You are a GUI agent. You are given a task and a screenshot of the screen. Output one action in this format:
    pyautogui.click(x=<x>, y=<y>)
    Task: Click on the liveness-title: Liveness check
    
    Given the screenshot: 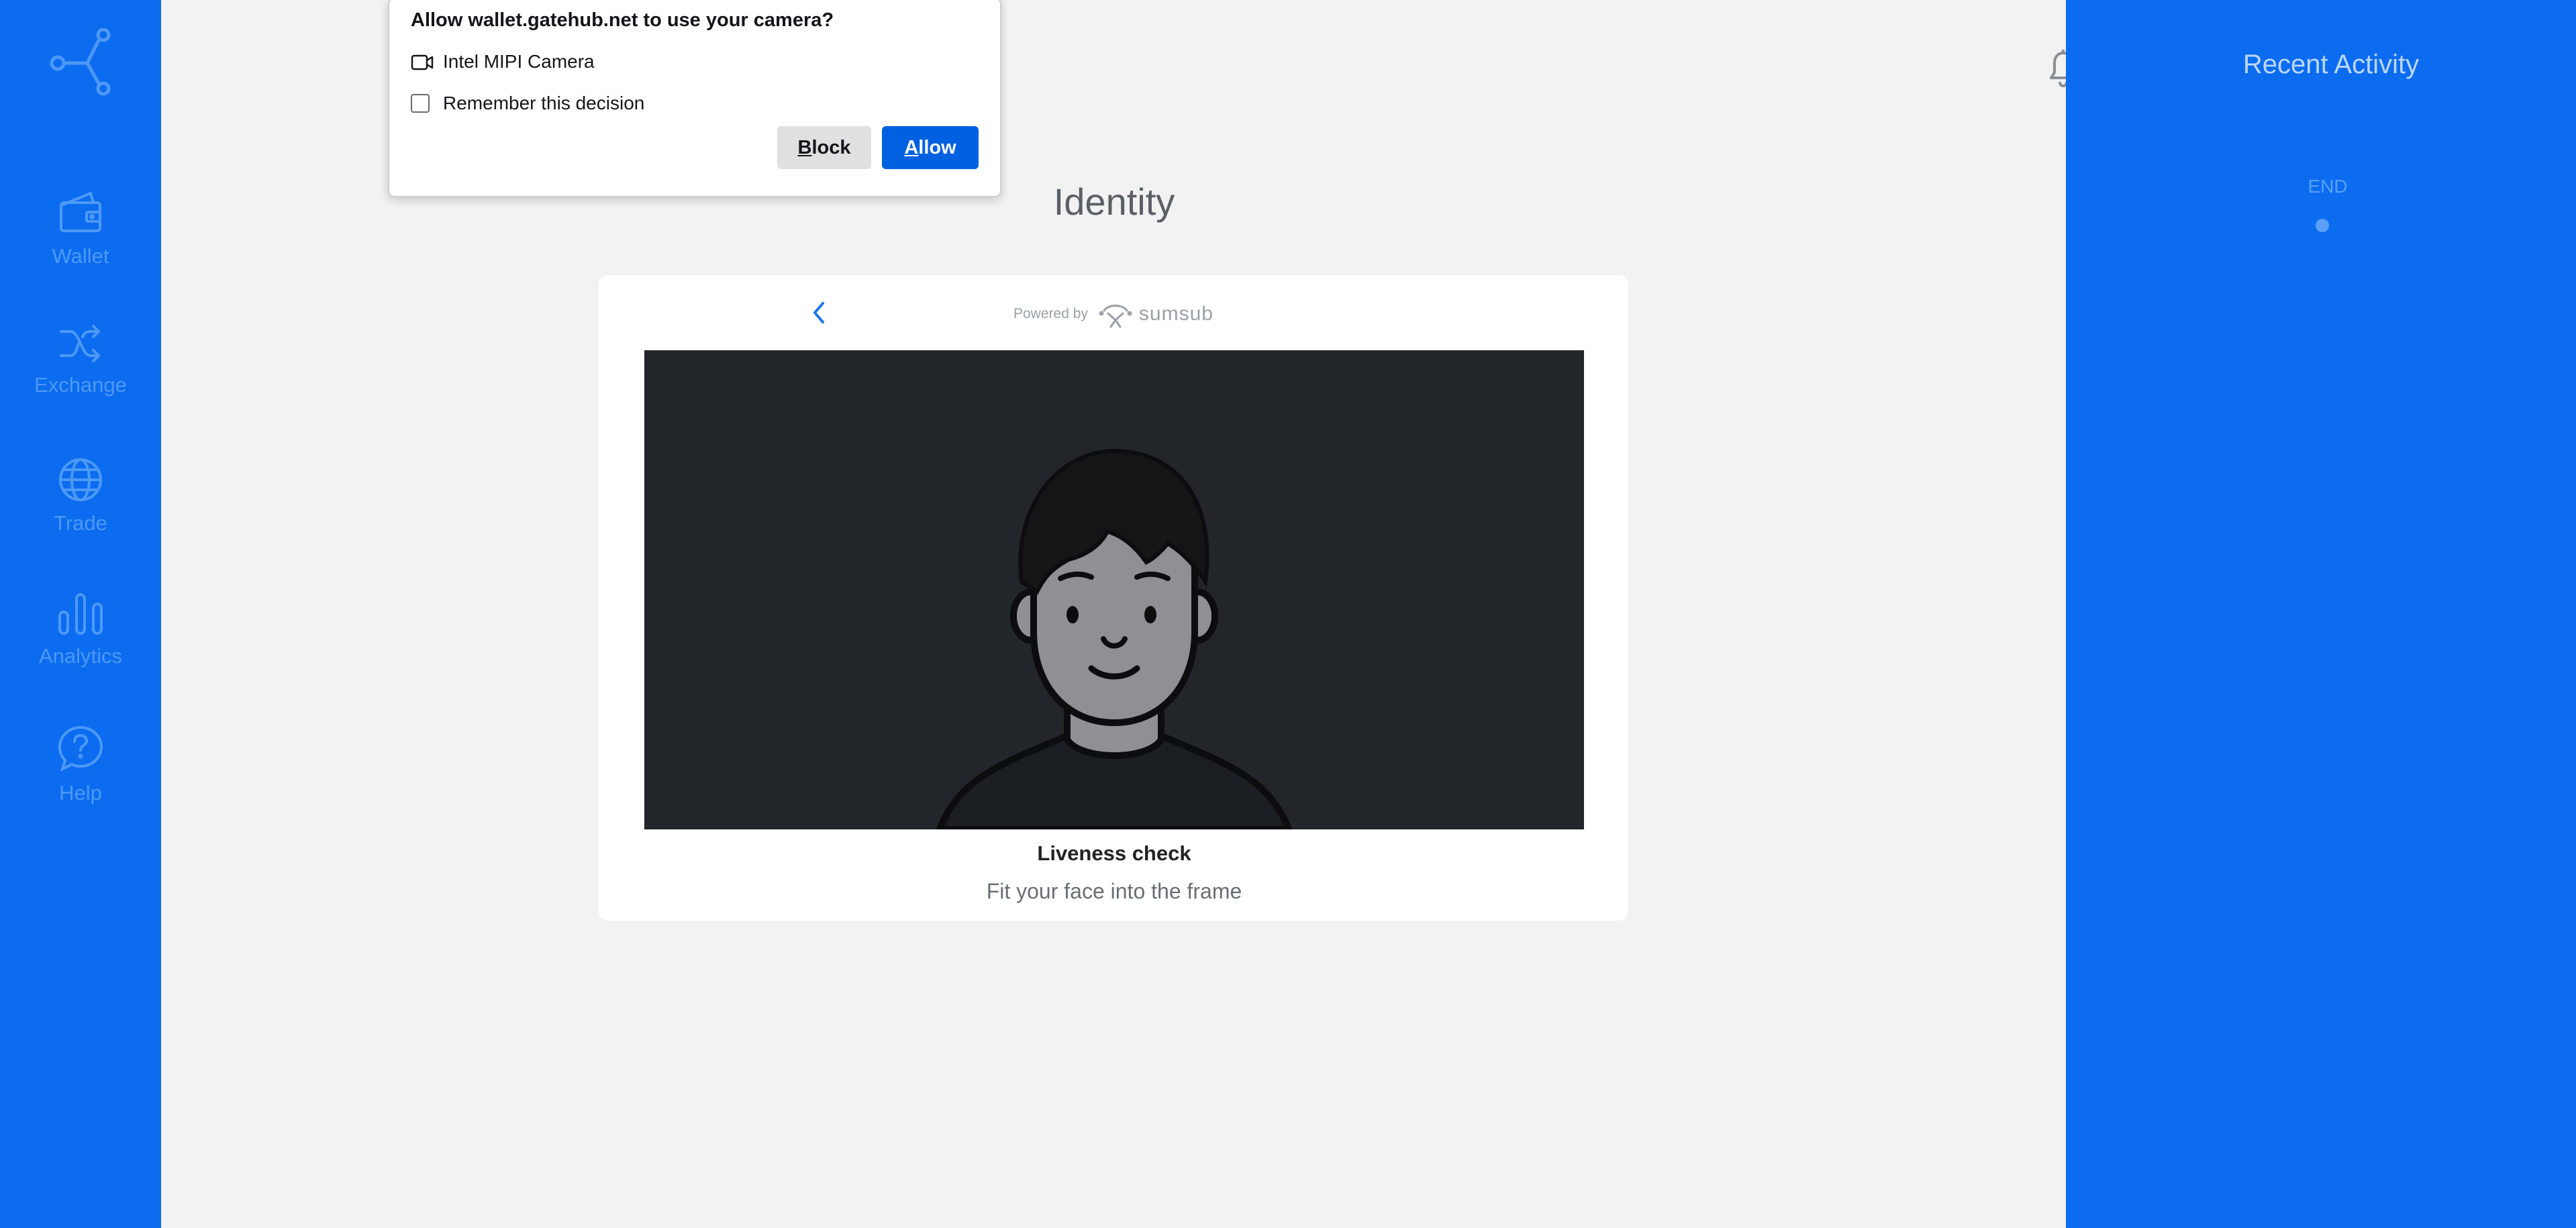 What is the action you would take?
    pyautogui.click(x=1114, y=853)
    